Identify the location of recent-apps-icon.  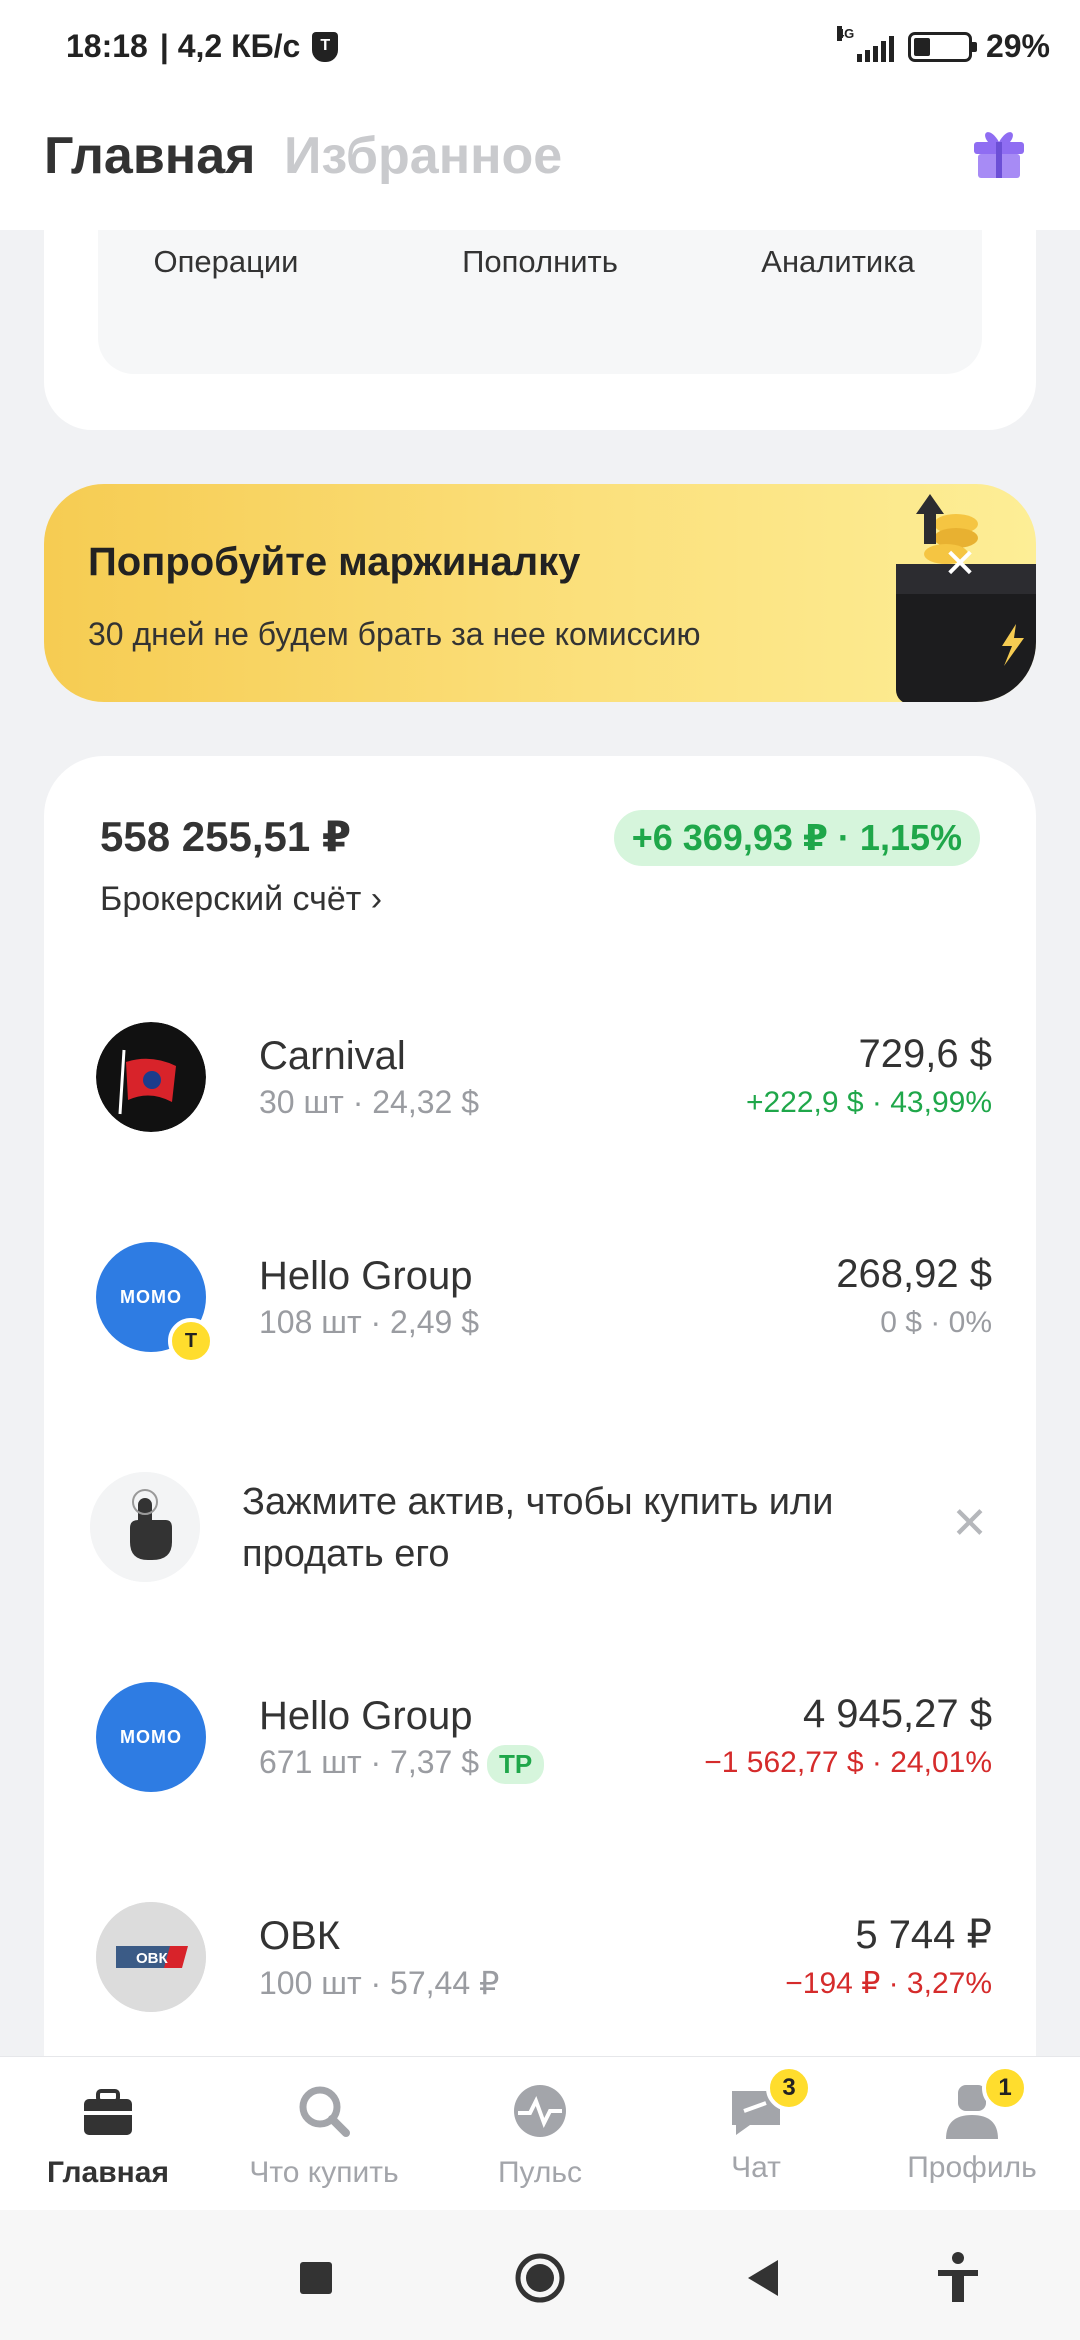
(316, 2278).